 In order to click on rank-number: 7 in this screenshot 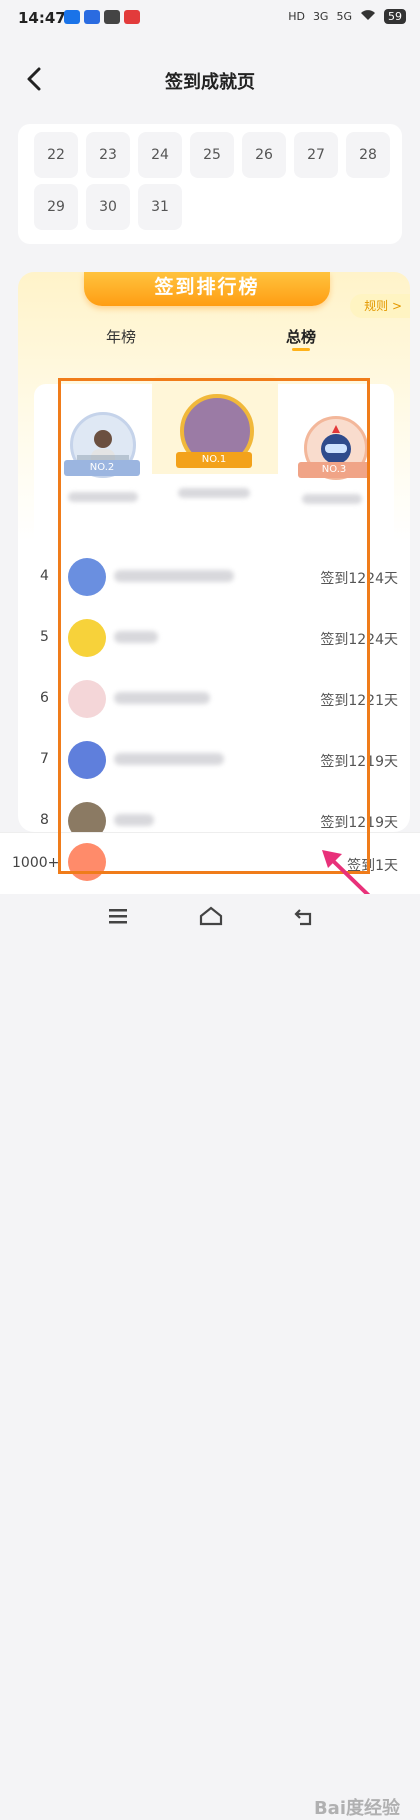, I will do `click(44, 759)`.